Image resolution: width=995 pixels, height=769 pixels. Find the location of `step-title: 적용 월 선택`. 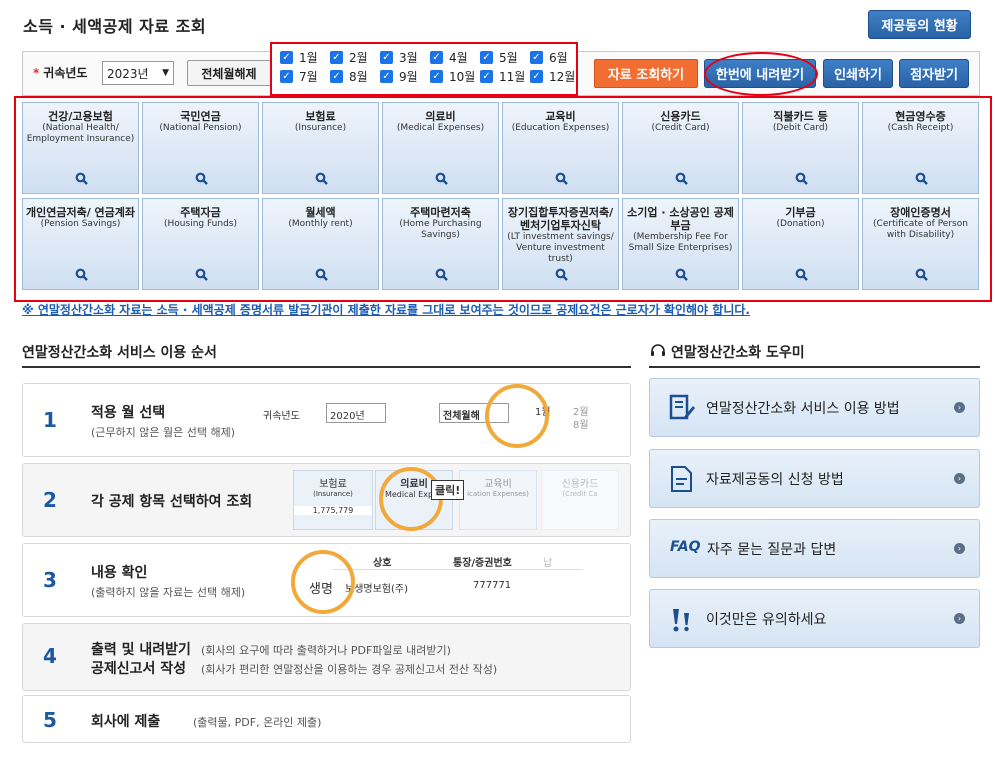

step-title: 적용 월 선택 is located at coordinates (128, 413).